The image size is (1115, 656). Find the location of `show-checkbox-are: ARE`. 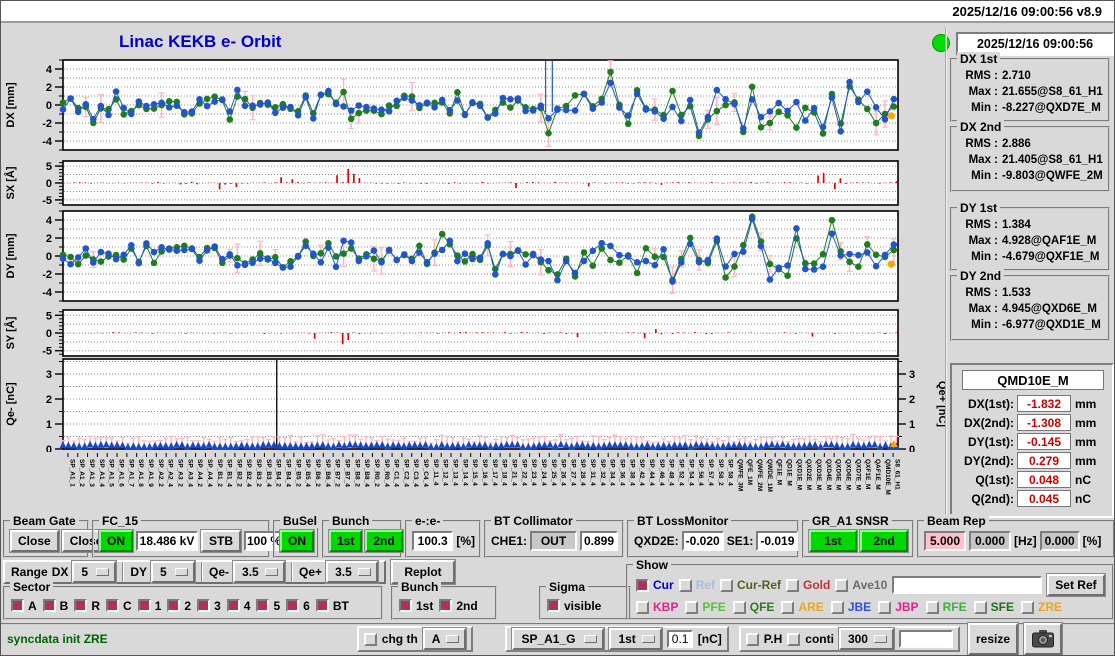

show-checkbox-are: ARE is located at coordinates (802, 607).